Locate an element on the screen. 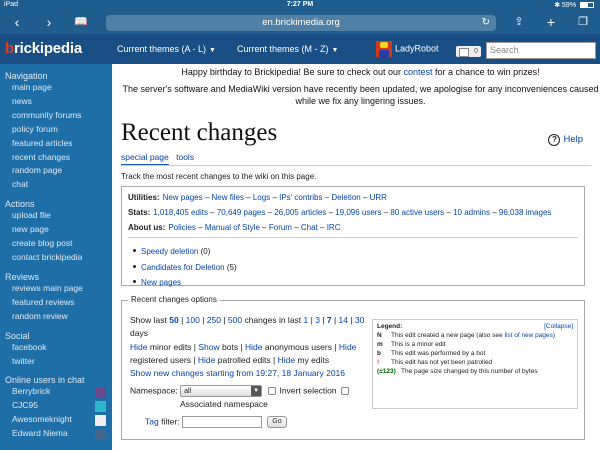 This screenshot has width=600, height=450. option-30: 30 is located at coordinates (359, 320).